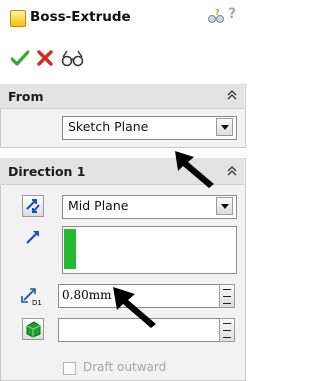  What do you see at coordinates (149, 250) in the screenshot?
I see `direction-selection-box` at bounding box center [149, 250].